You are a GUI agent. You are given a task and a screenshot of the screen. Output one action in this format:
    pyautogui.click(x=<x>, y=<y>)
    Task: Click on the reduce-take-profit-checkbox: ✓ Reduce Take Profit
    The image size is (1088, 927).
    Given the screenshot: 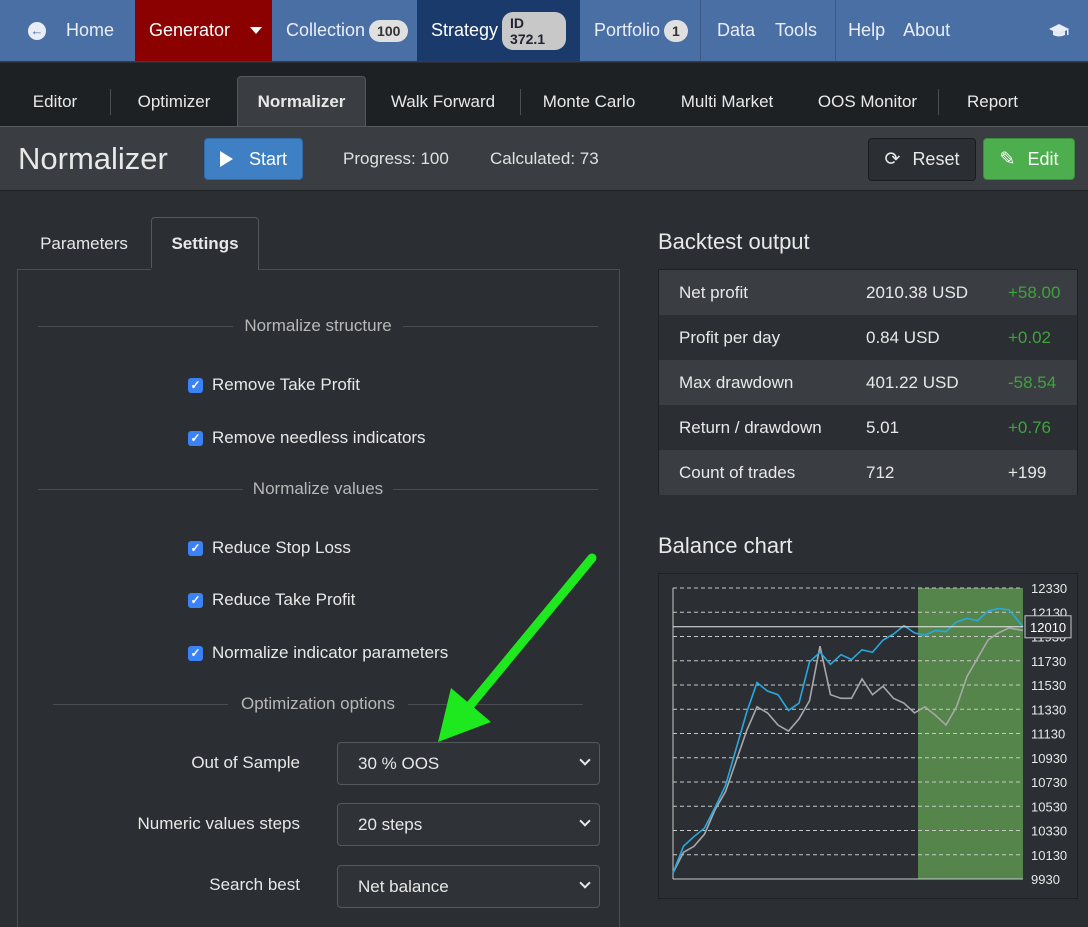 What is the action you would take?
    pyautogui.click(x=271, y=600)
    